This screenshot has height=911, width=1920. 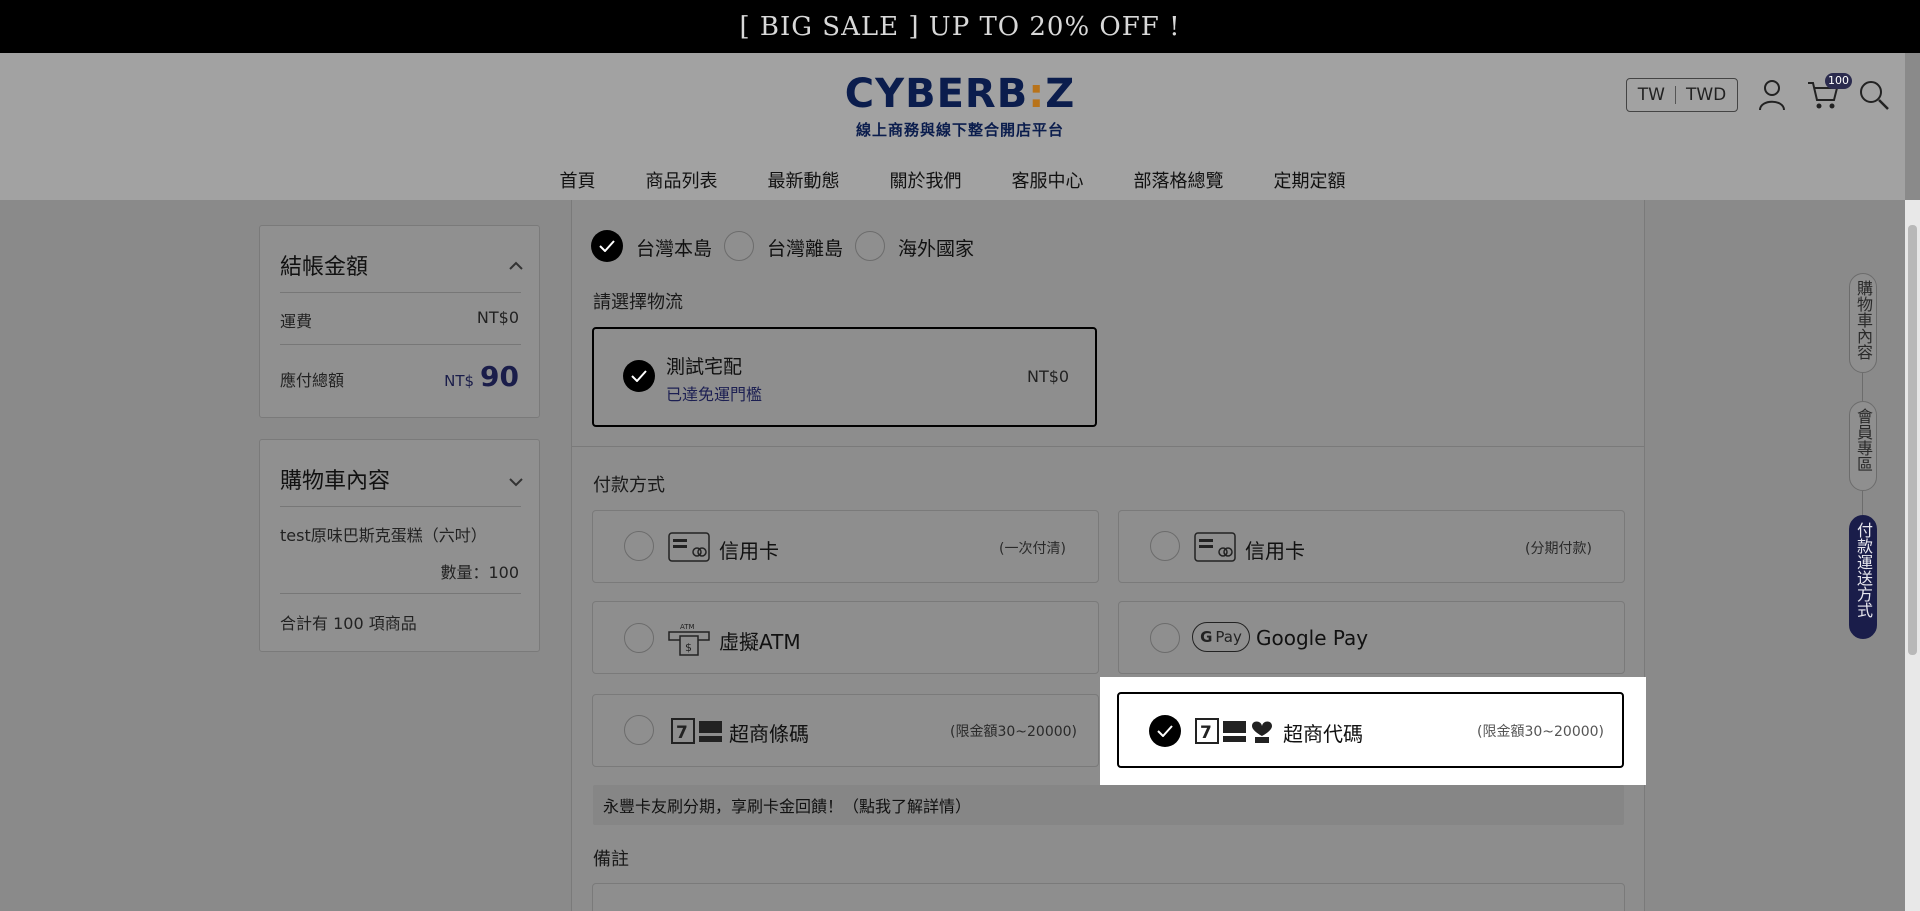 What do you see at coordinates (399, 321) in the screenshot?
I see `checkout-summary-card: 結帳金額 運費 NT$0 應付總額 NT$ 90` at bounding box center [399, 321].